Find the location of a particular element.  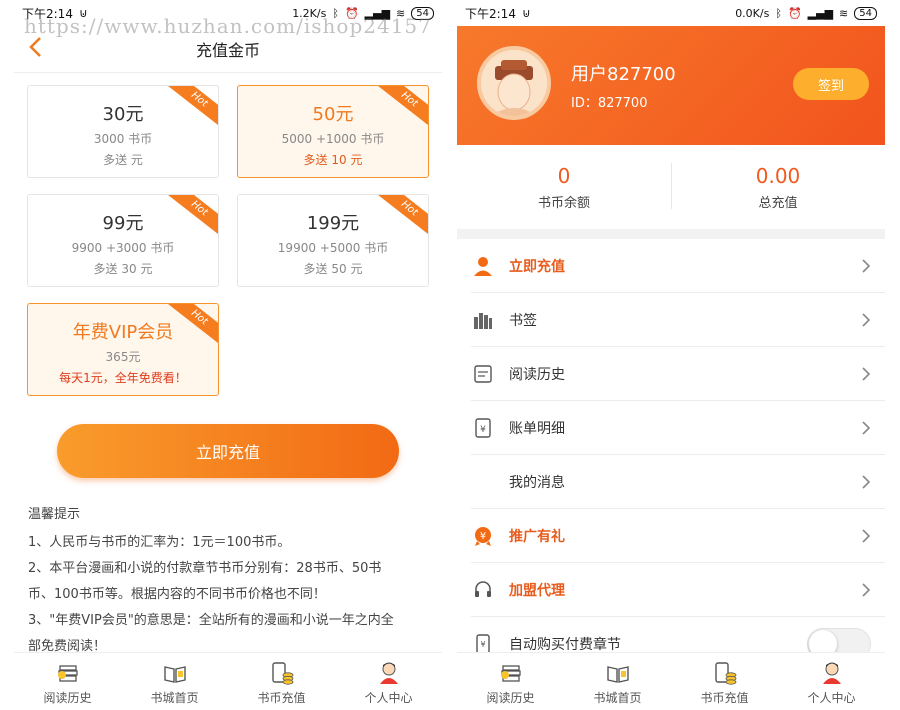

avatar-face-icon is located at coordinates (514, 83).